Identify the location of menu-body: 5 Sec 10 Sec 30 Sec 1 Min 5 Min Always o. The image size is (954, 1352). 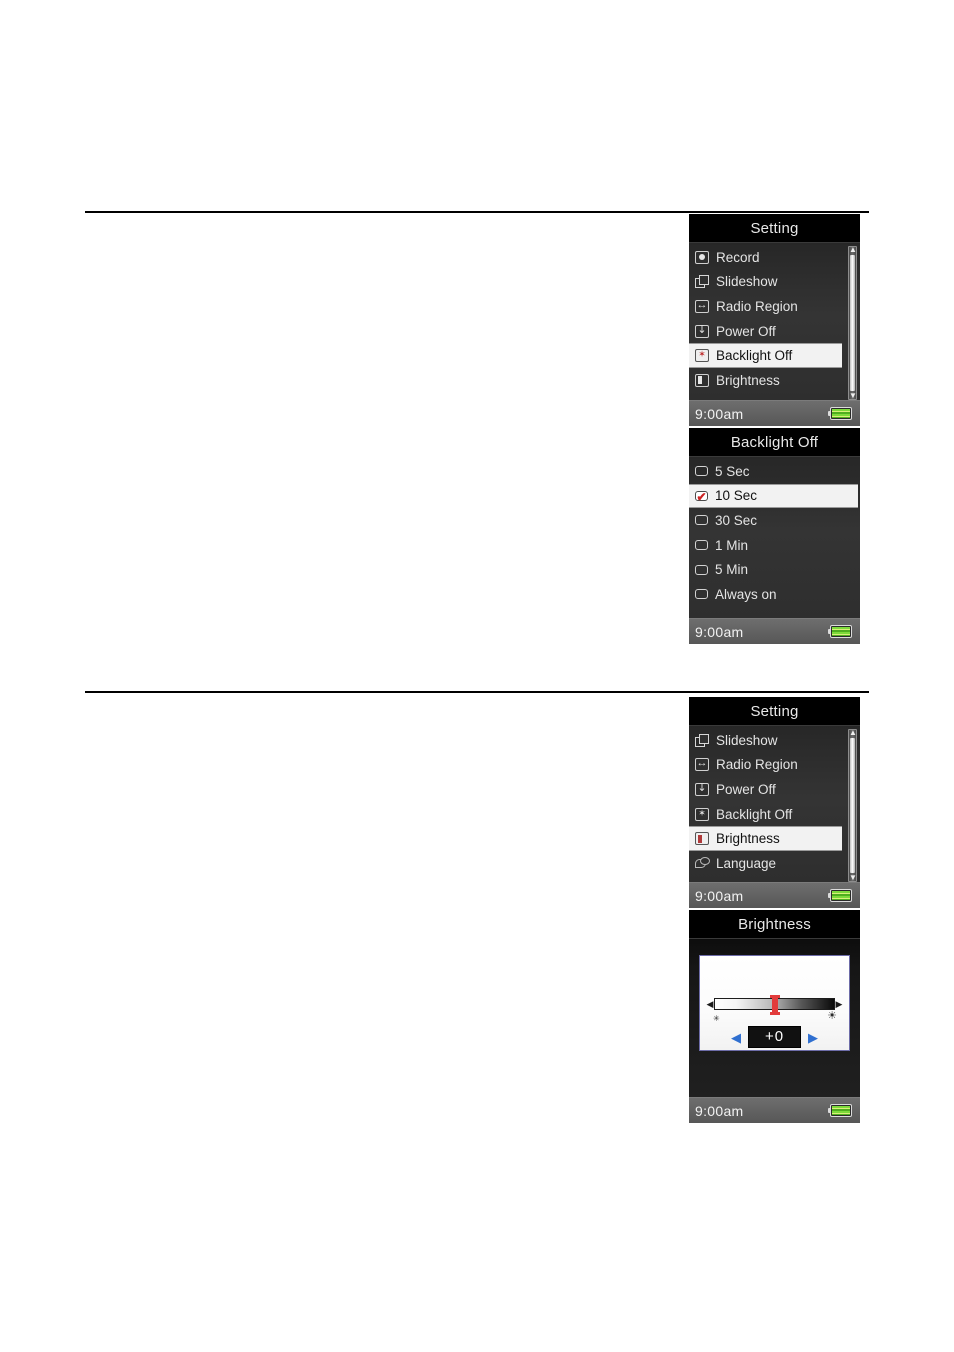
(774, 539).